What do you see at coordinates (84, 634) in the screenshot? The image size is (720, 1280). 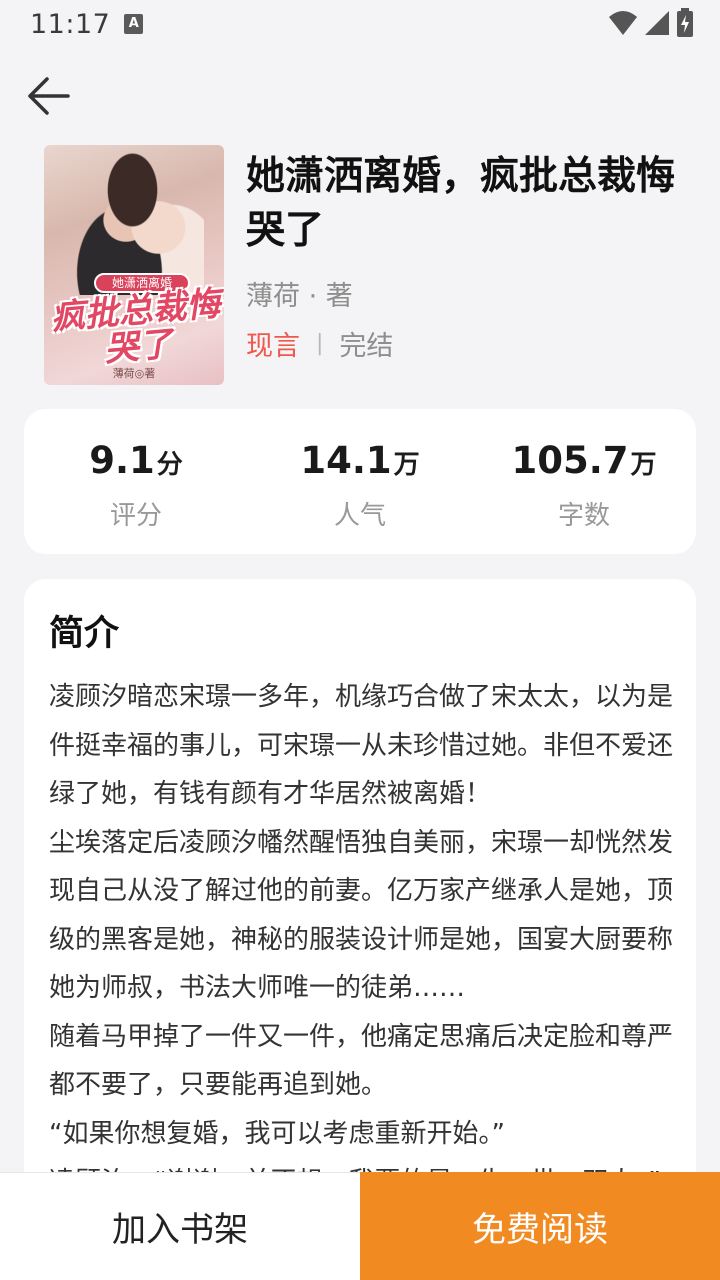 I see `intro-heading: 简介` at bounding box center [84, 634].